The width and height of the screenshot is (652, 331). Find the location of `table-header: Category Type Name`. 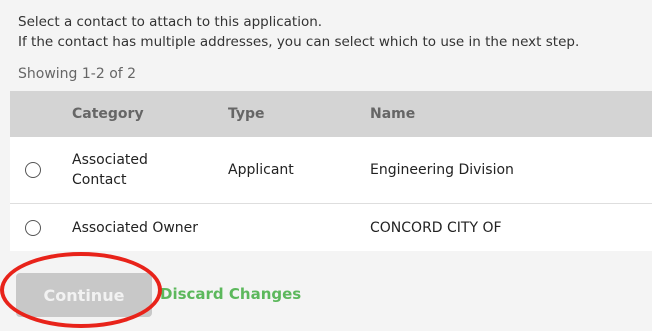

table-header: Category Type Name is located at coordinates (331, 114).